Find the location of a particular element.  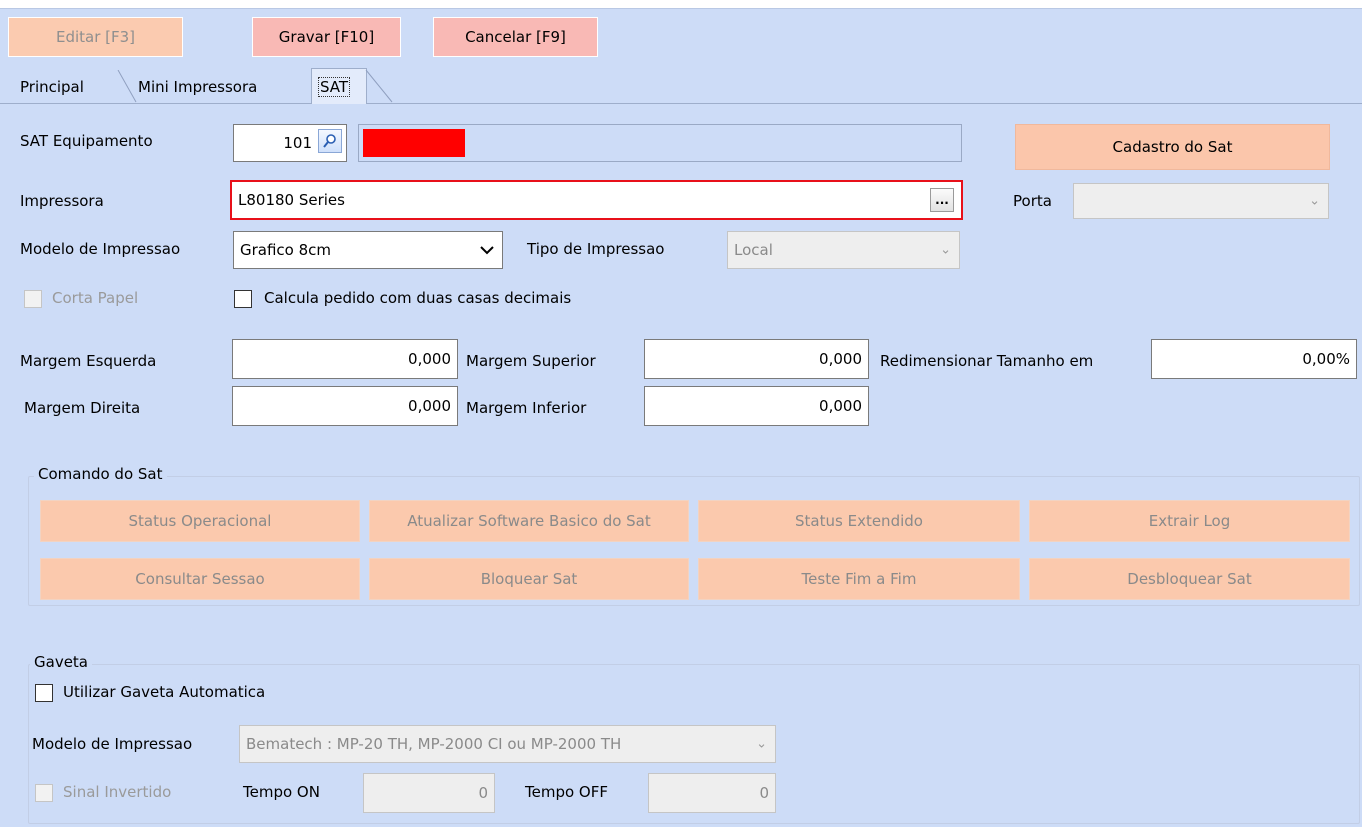

impressora-value: L80180 Series is located at coordinates (291, 200).